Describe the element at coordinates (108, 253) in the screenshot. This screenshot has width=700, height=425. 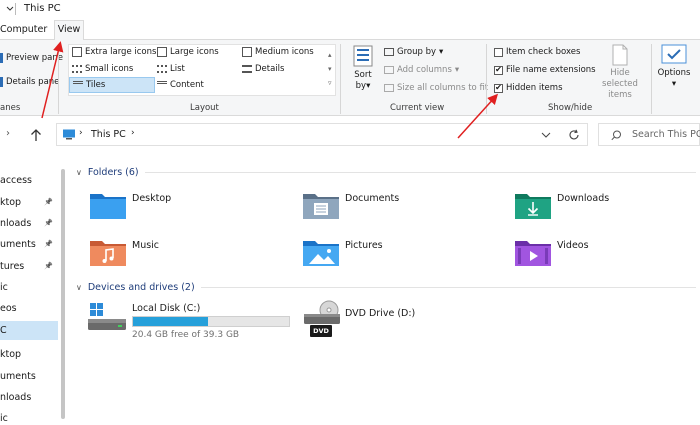
I see `music-folder-icon` at that location.